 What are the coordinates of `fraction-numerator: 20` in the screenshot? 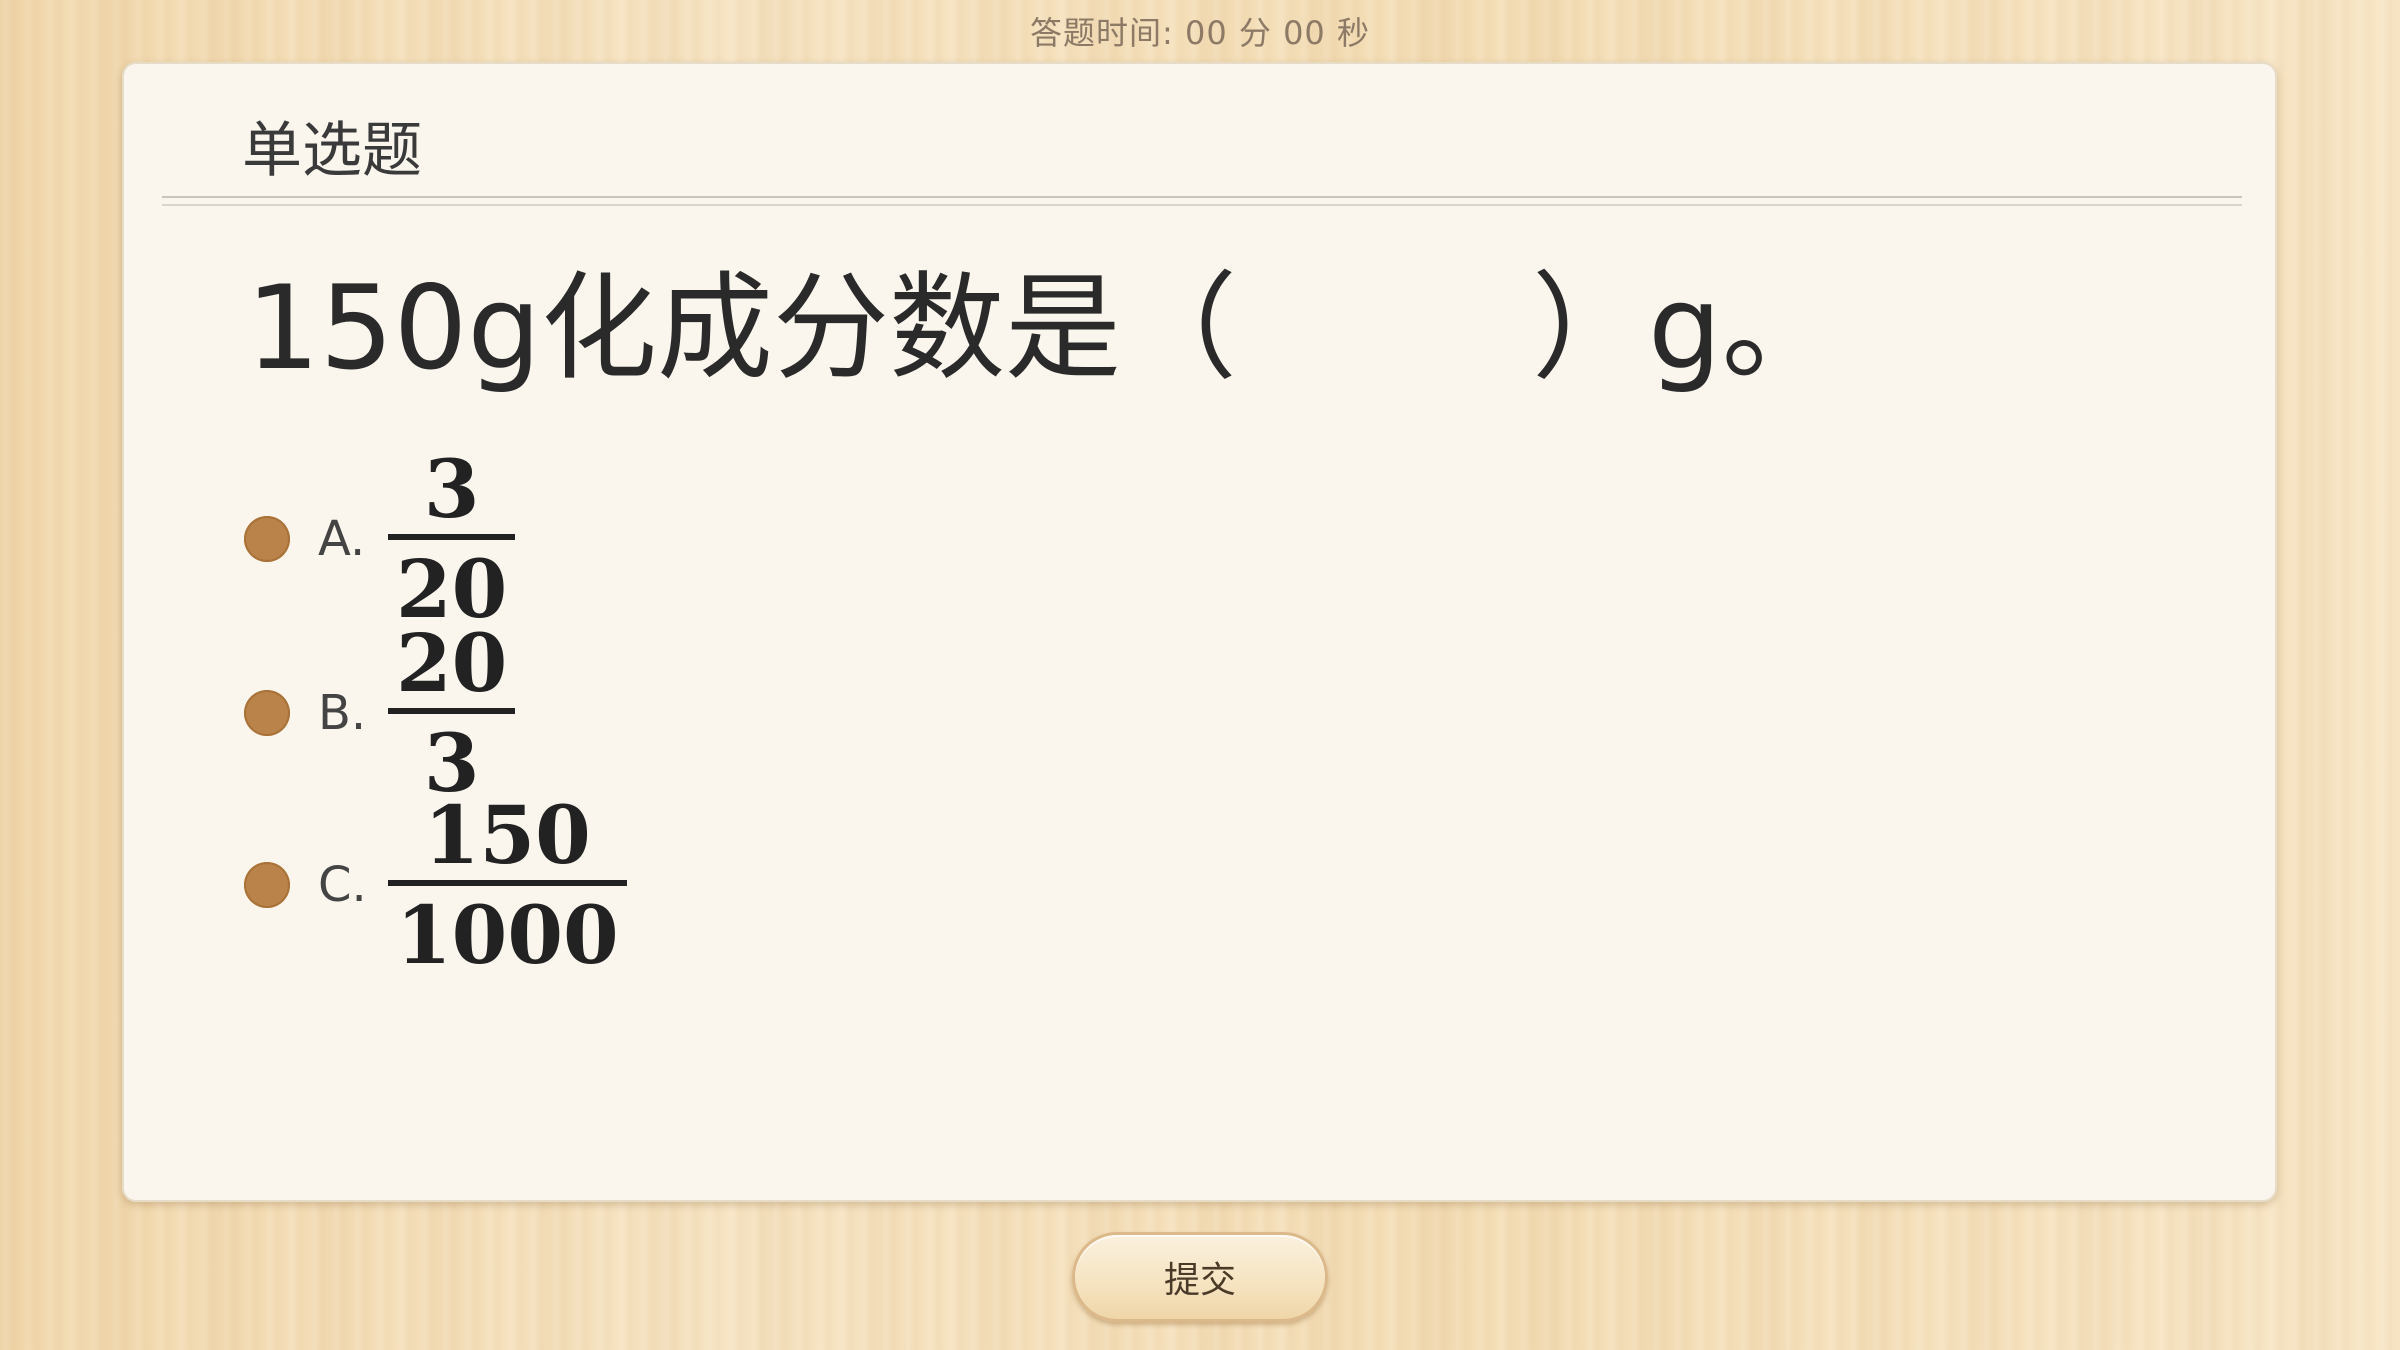 It's located at (452, 663).